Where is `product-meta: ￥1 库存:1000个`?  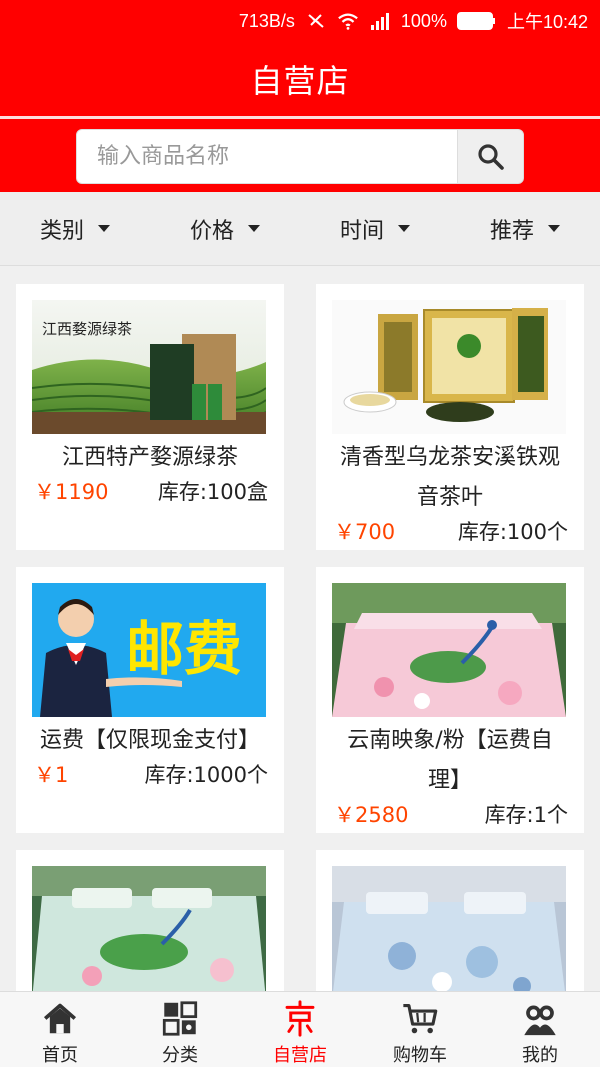 product-meta: ￥1 库存:1000个 is located at coordinates (151, 774).